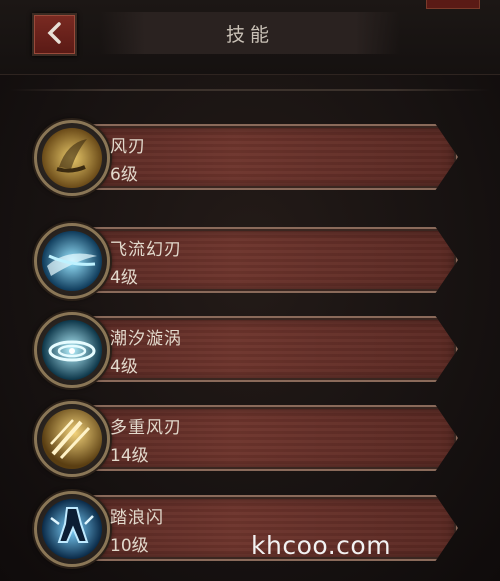 The height and width of the screenshot is (581, 500). Describe the element at coordinates (247, 261) in the screenshot. I see `skill-item: 飞流幻刃 4级` at that location.